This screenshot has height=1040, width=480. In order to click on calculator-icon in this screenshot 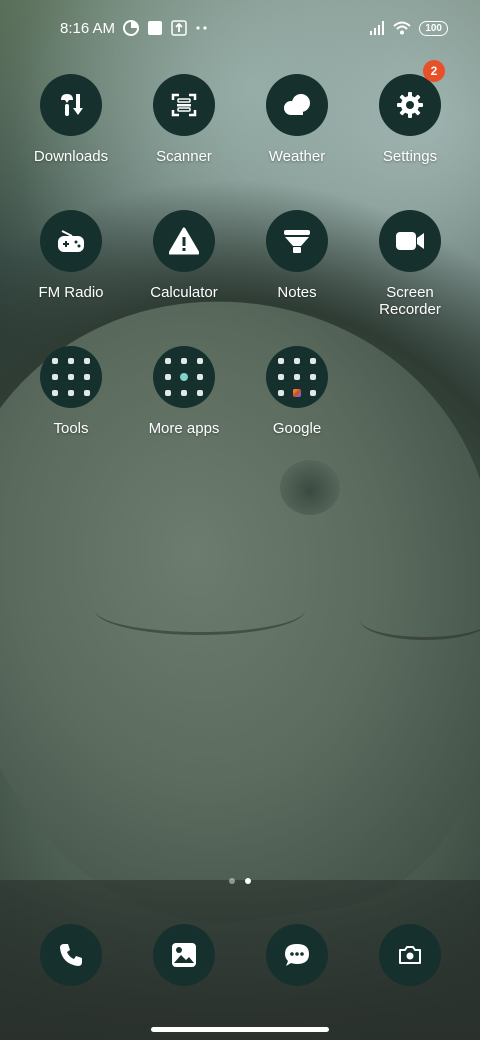, I will do `click(184, 241)`.